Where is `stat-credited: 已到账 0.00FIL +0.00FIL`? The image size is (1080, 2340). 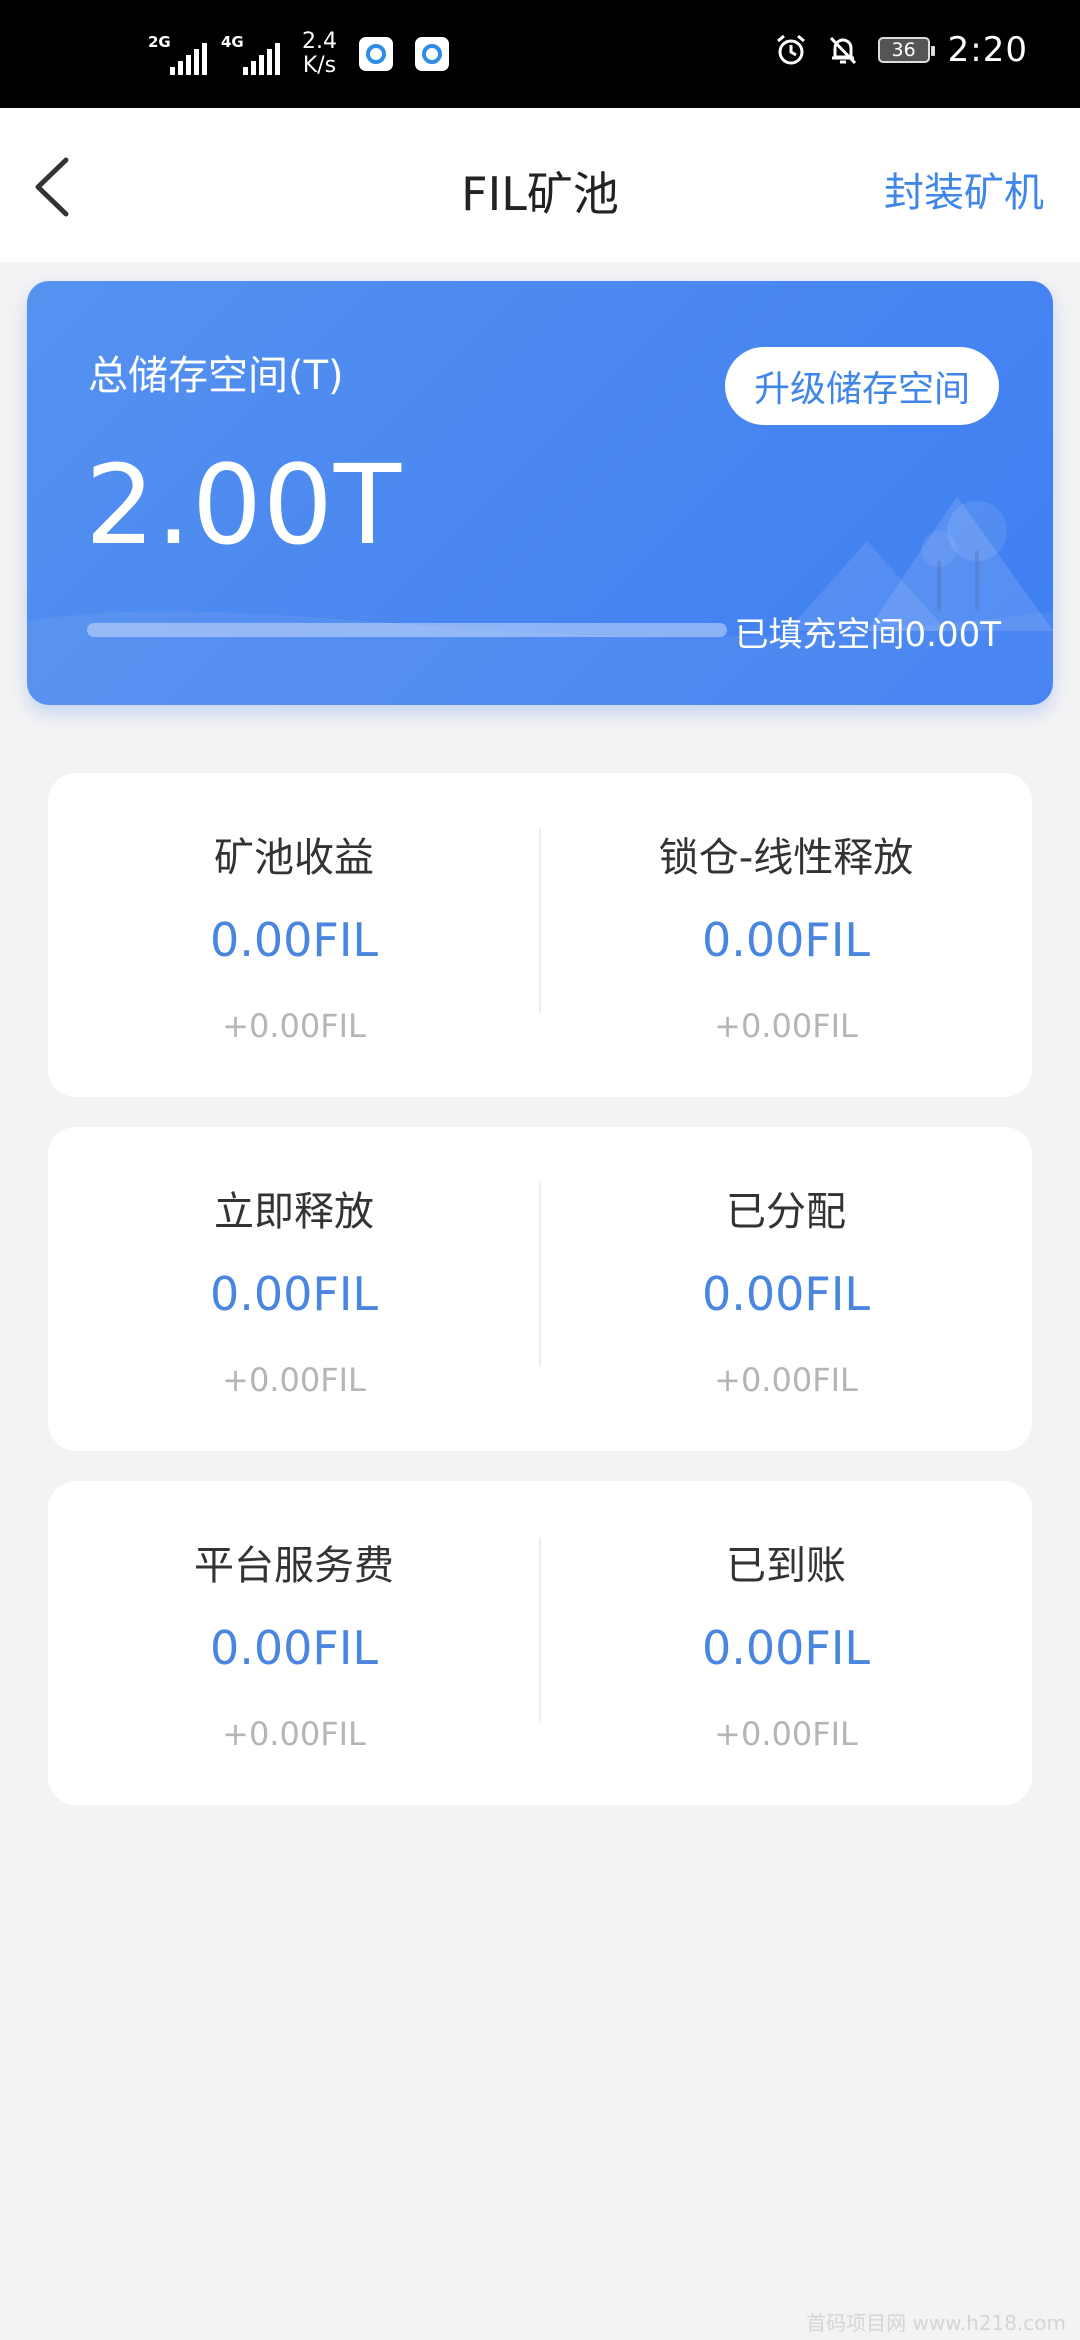
stat-credited: 已到账 0.00FIL +0.00FIL is located at coordinates (786, 1643).